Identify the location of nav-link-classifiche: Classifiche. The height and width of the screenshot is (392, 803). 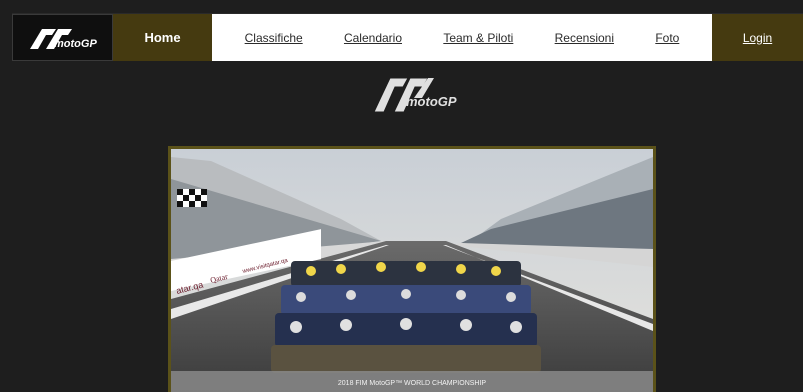
(274, 38).